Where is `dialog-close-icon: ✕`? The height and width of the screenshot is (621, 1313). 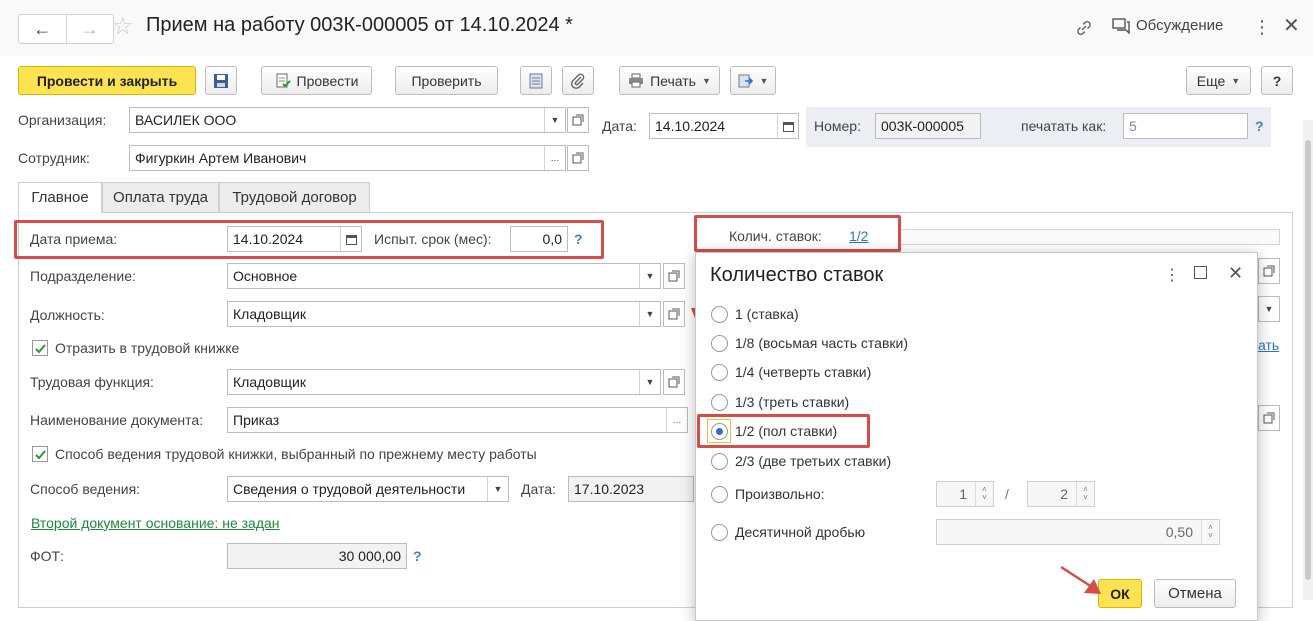 dialog-close-icon: ✕ is located at coordinates (1235, 273).